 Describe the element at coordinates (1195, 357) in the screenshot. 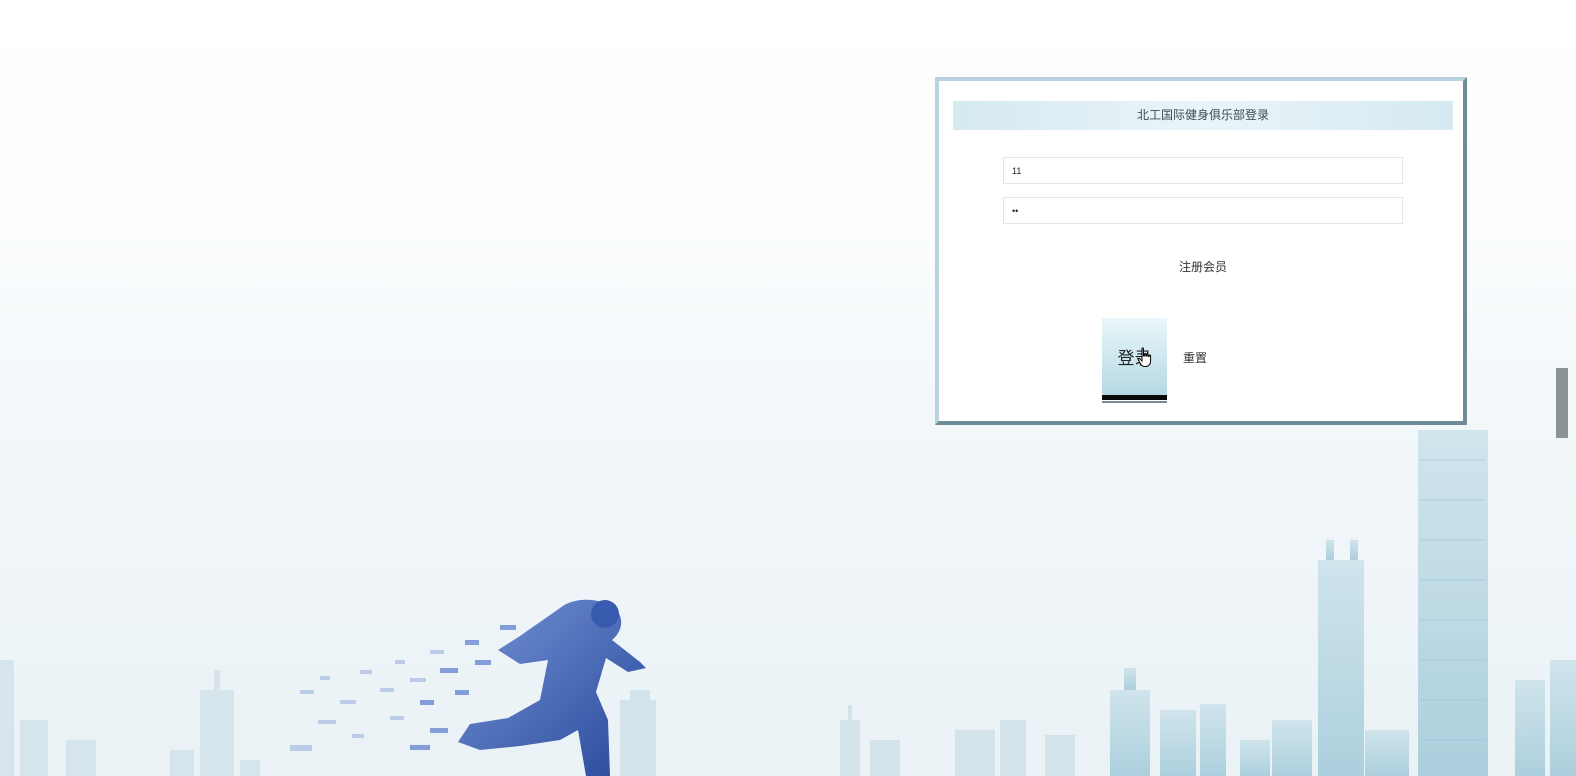

I see `reset-button: 重置` at that location.